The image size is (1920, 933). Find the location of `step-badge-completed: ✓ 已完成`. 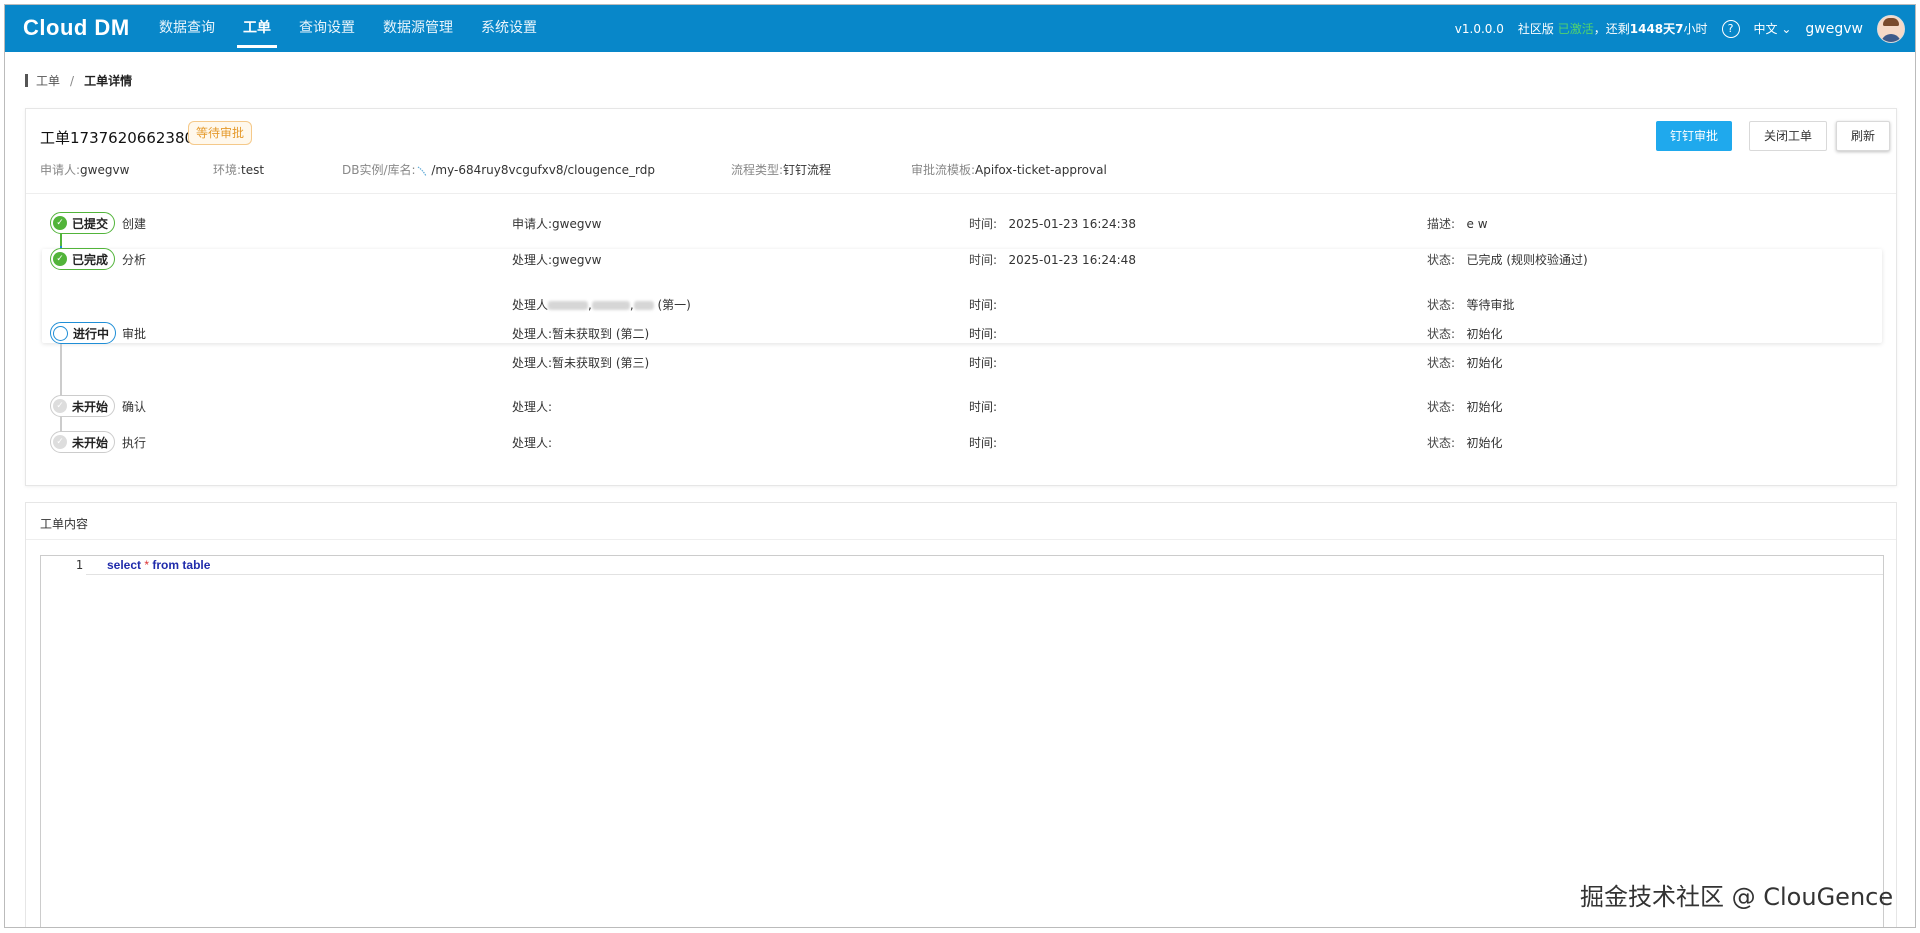

step-badge-completed: ✓ 已完成 is located at coordinates (83, 259).